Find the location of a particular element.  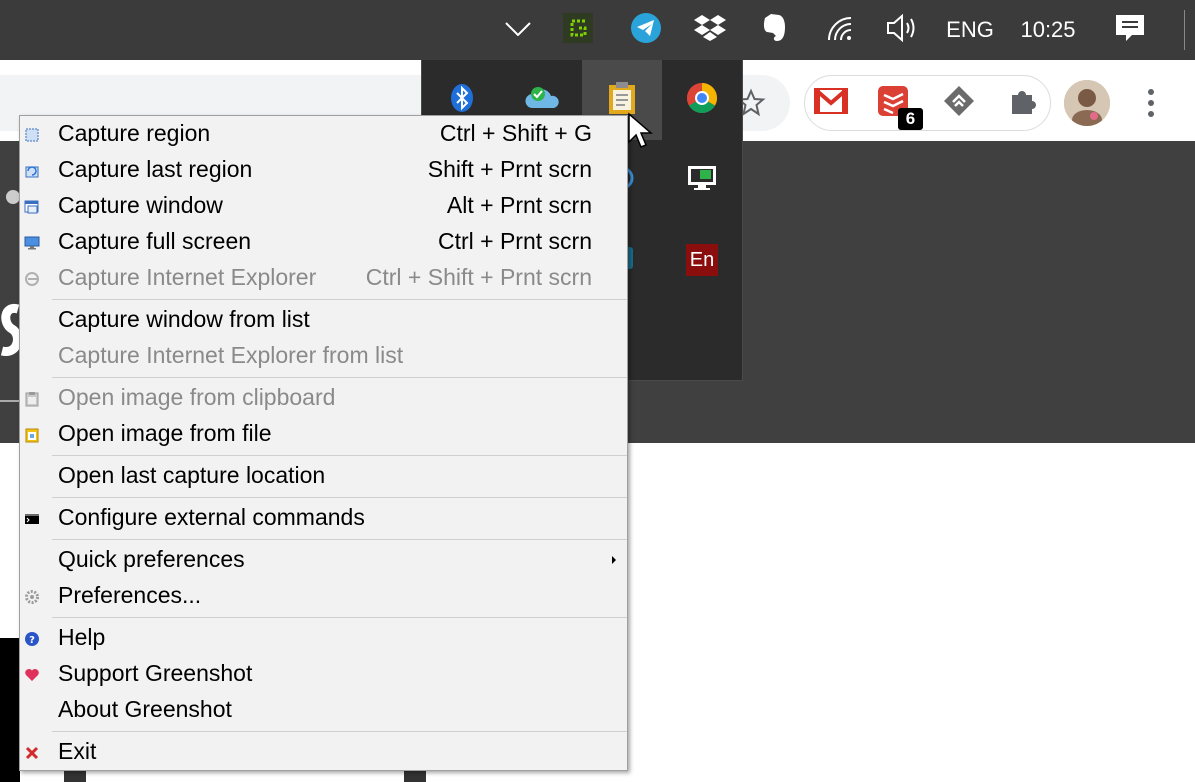

profile-avatar is located at coordinates (1087, 103).